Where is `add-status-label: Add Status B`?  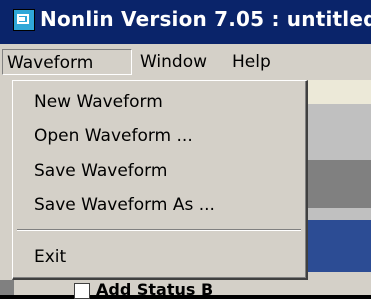 add-status-label: Add Status B is located at coordinates (155, 289).